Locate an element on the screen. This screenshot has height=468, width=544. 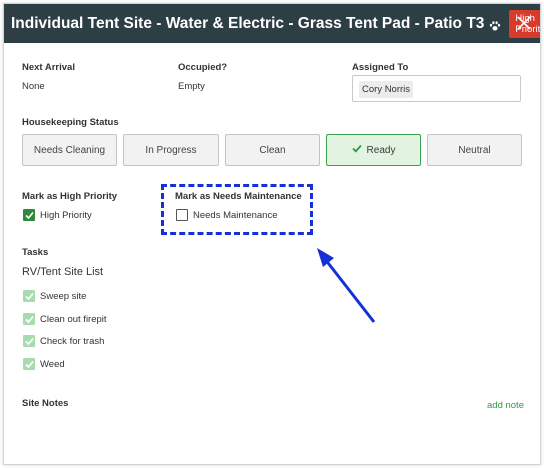
task-item: Sweep site is located at coordinates (63, 296).